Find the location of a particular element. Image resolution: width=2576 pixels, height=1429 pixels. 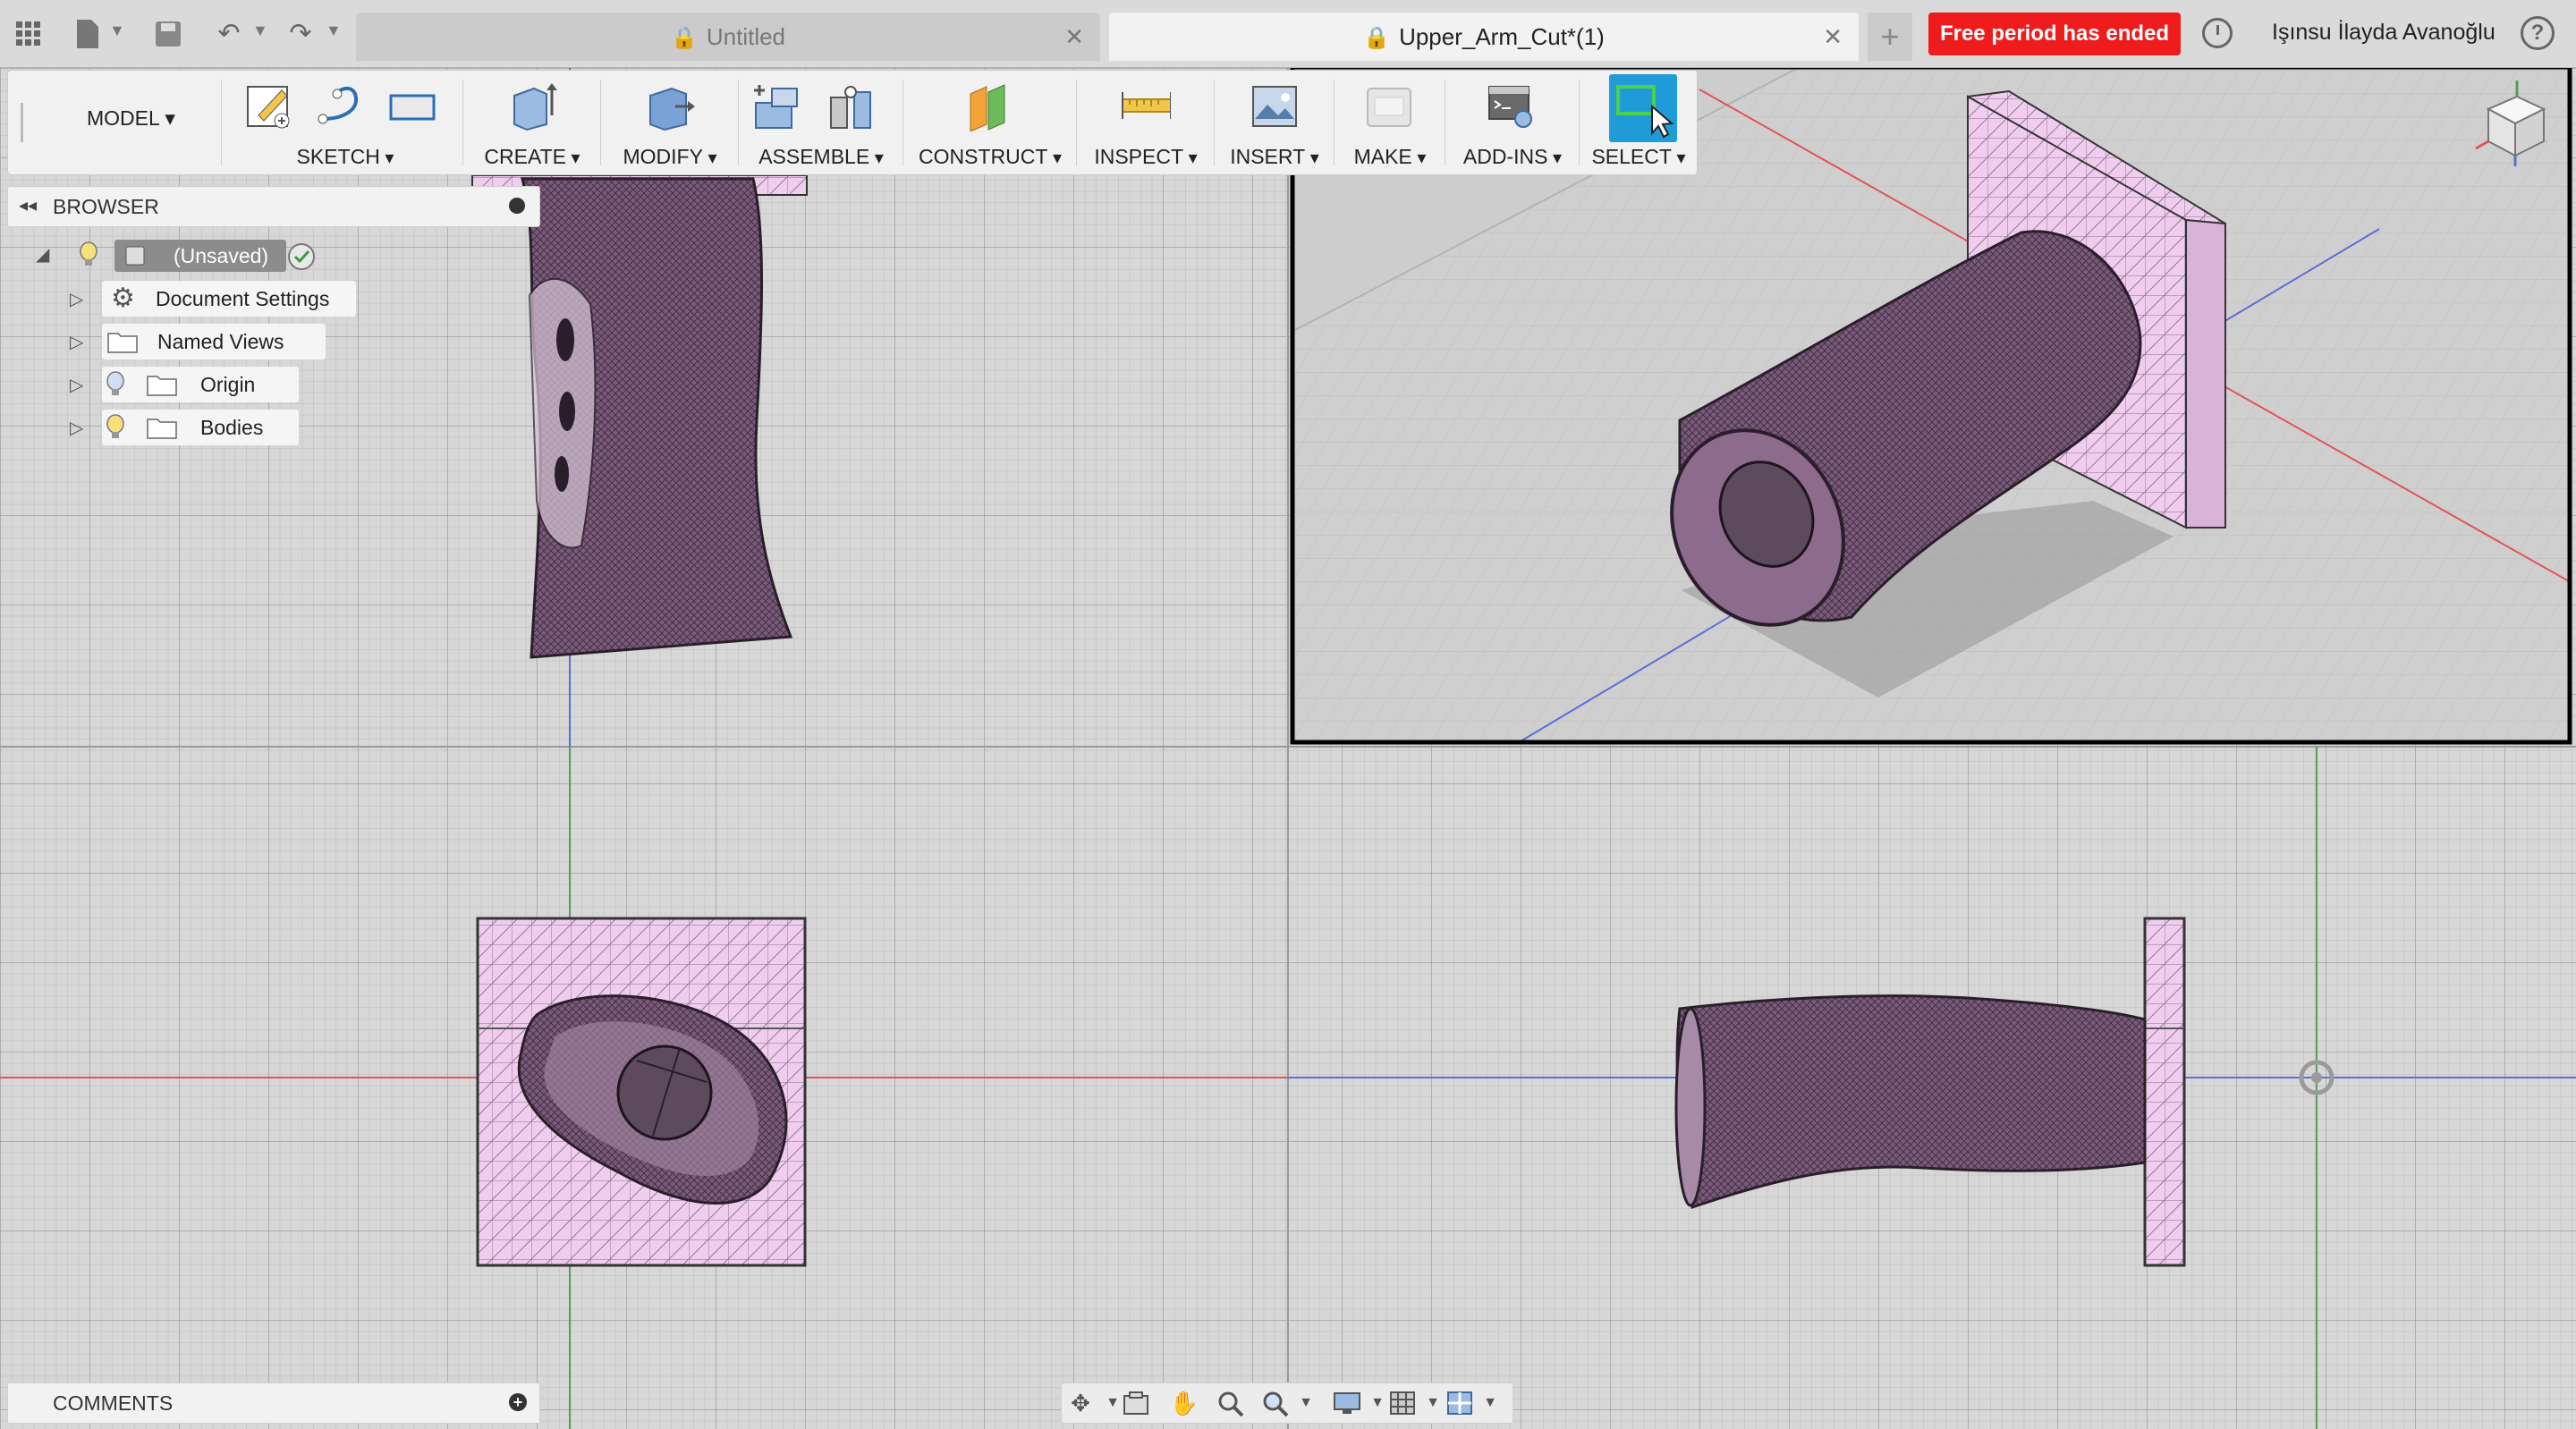

grid-settings-icon is located at coordinates (1402, 1403).